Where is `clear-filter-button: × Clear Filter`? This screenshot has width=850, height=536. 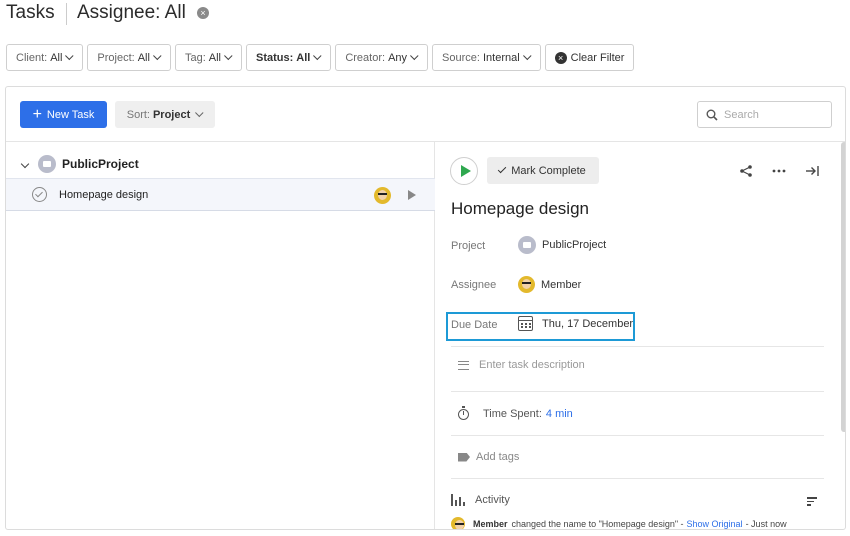 clear-filter-button: × Clear Filter is located at coordinates (589, 57).